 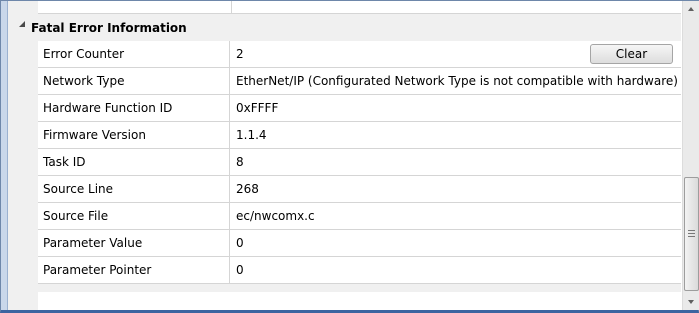 I want to click on property-value: ec/nwcomx.c, so click(x=275, y=216).